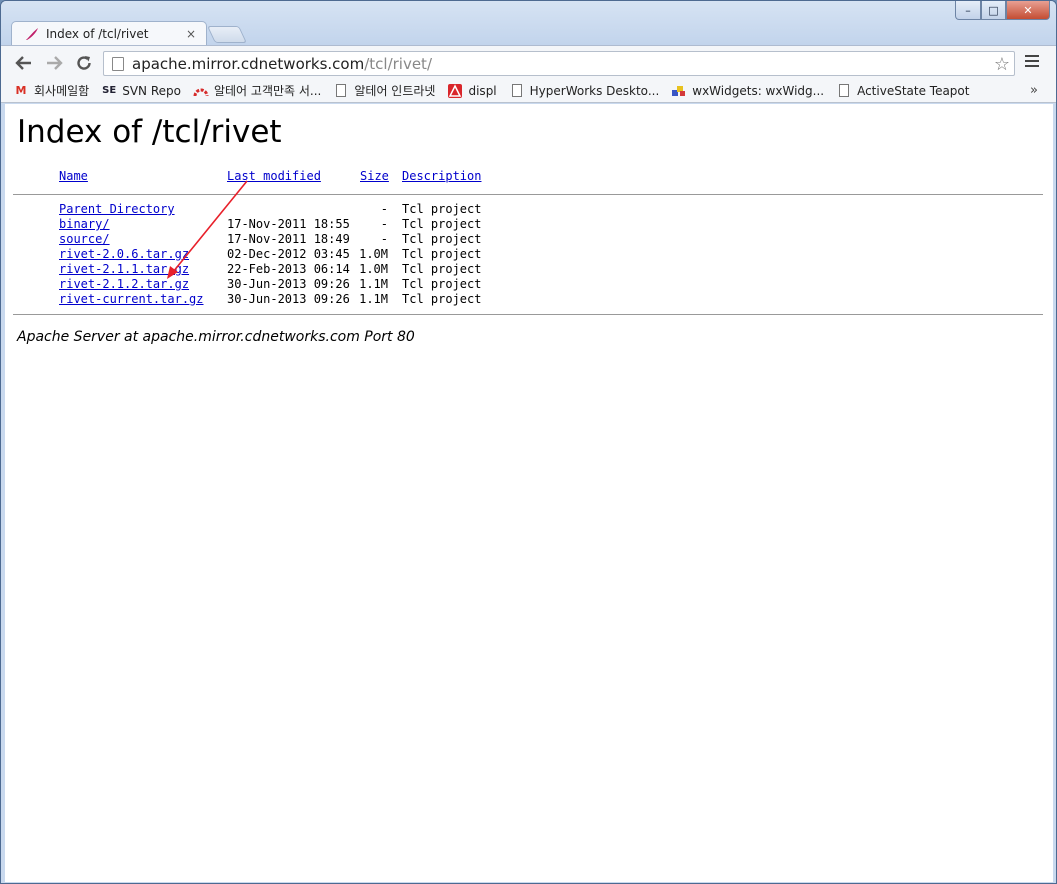 This screenshot has width=1057, height=884. I want to click on bookmark-item: 알테어 인트라넷, so click(384, 90).